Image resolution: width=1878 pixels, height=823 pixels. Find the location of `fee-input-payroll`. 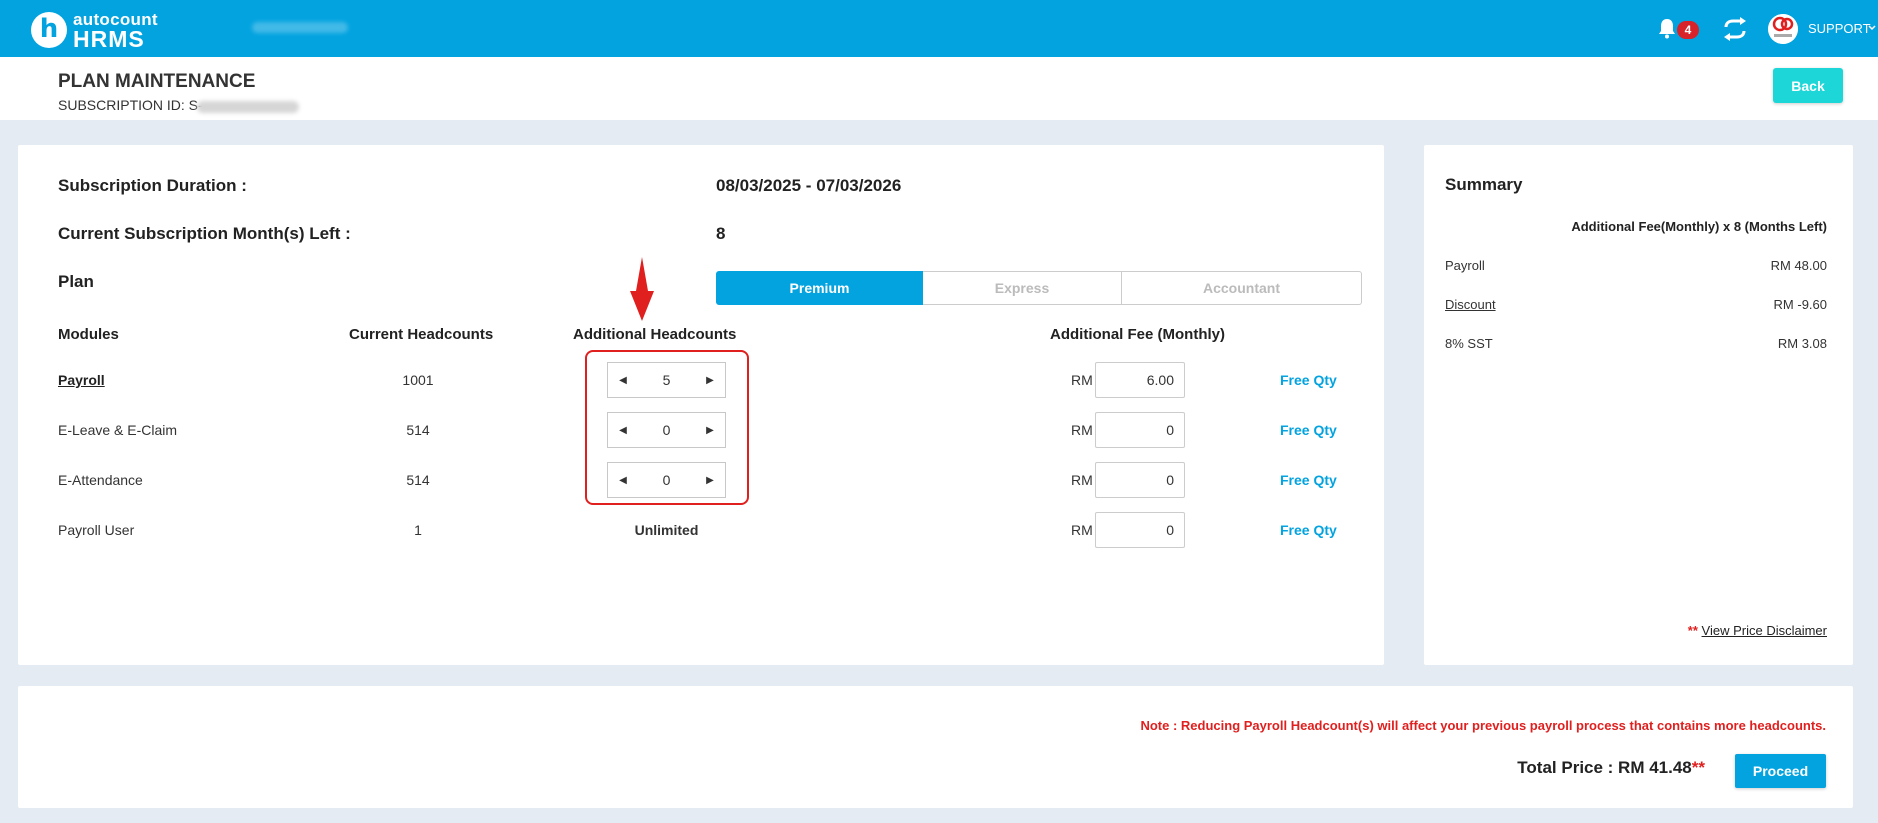

fee-input-payroll is located at coordinates (1140, 380).